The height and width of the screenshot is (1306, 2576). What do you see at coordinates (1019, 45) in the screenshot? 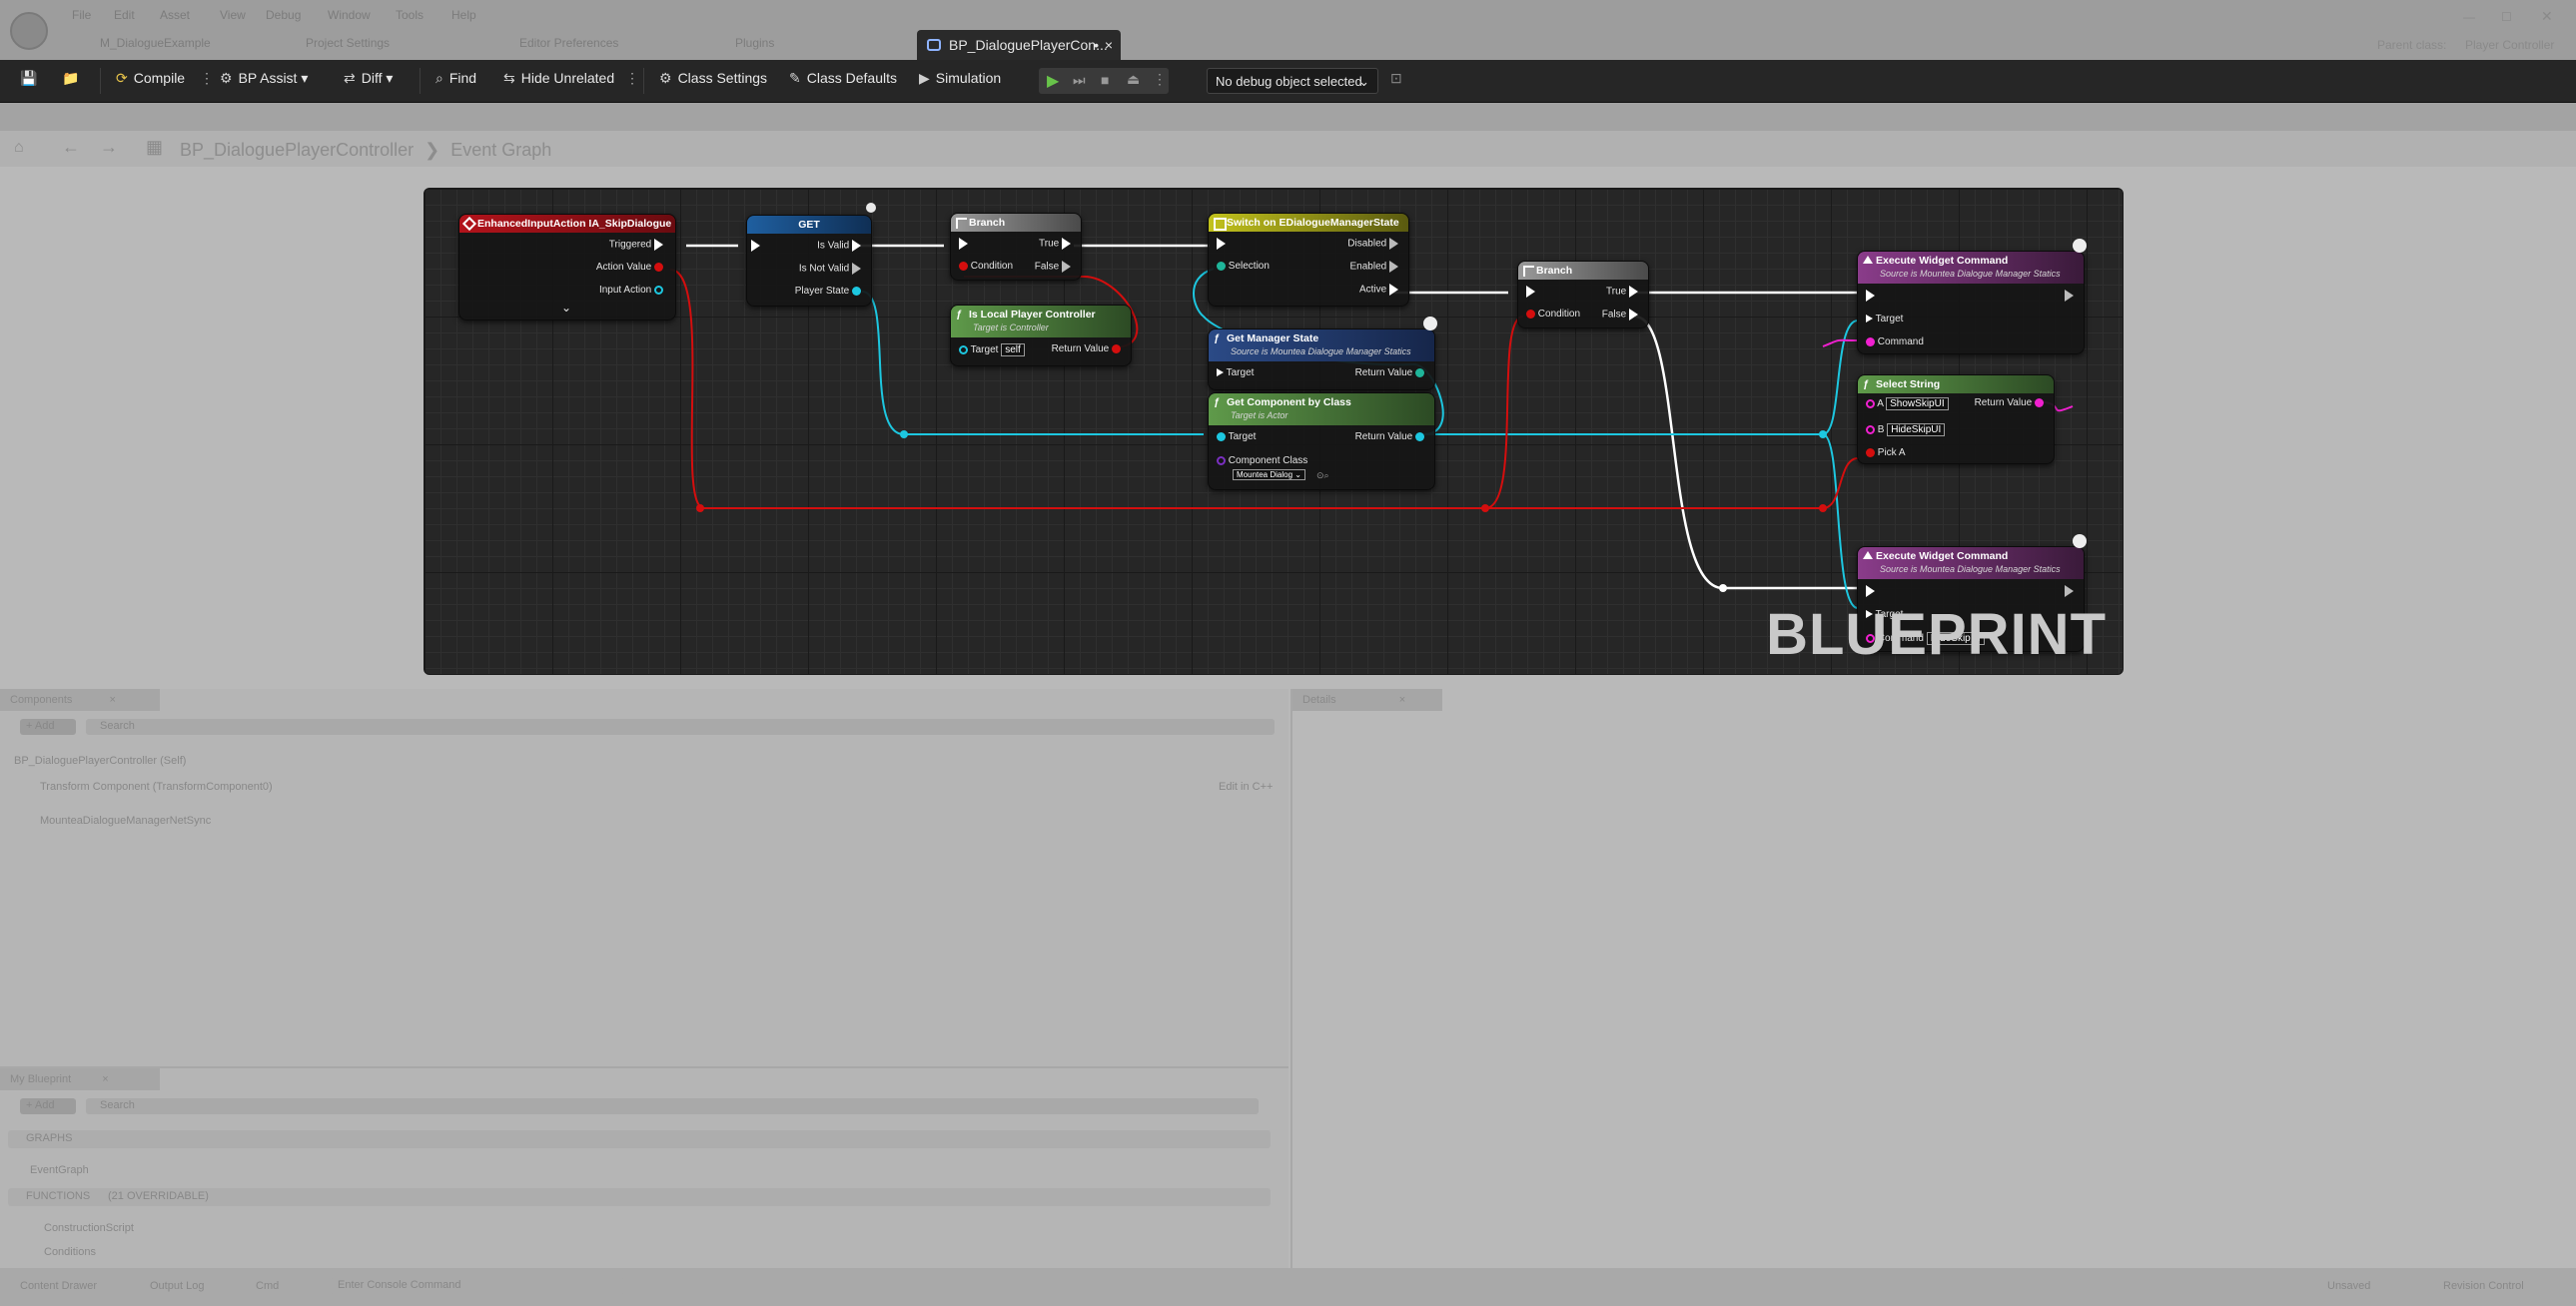
I see `tab-bp-dialogue-player-controller: BP_DialoguePlayerCon... • ×` at bounding box center [1019, 45].